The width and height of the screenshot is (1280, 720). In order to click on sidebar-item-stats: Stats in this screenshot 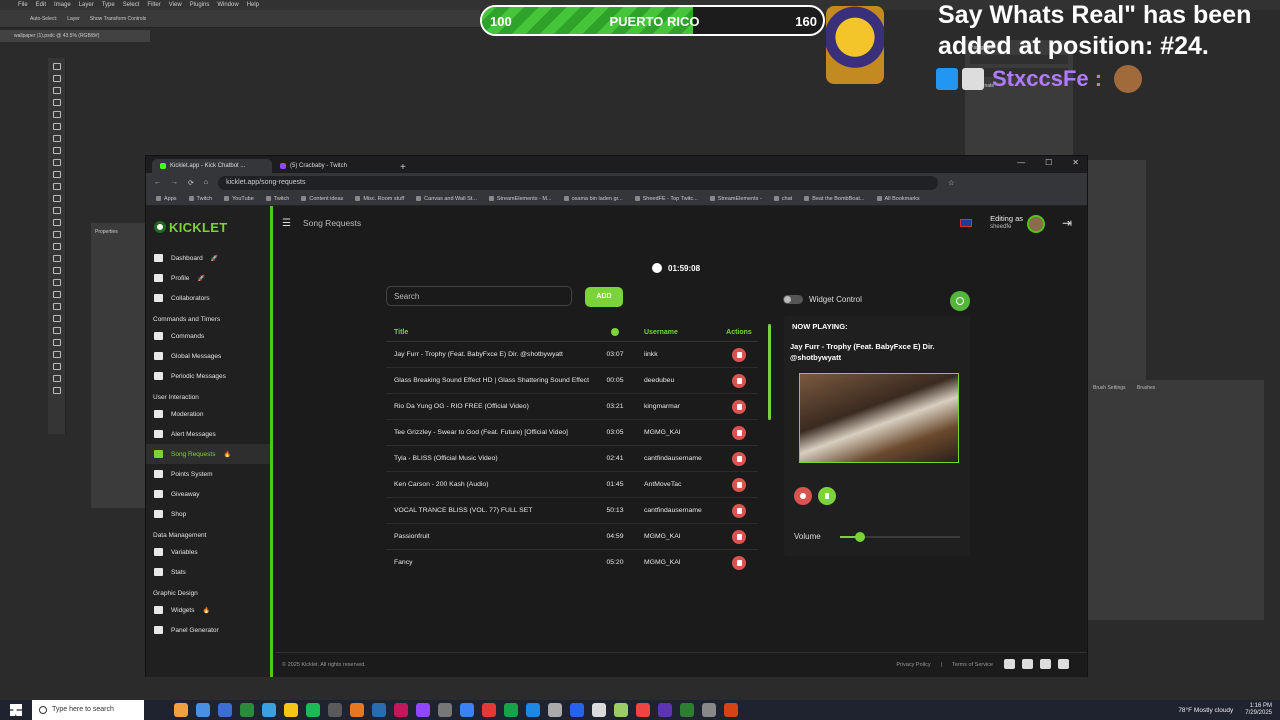, I will do `click(208, 572)`.